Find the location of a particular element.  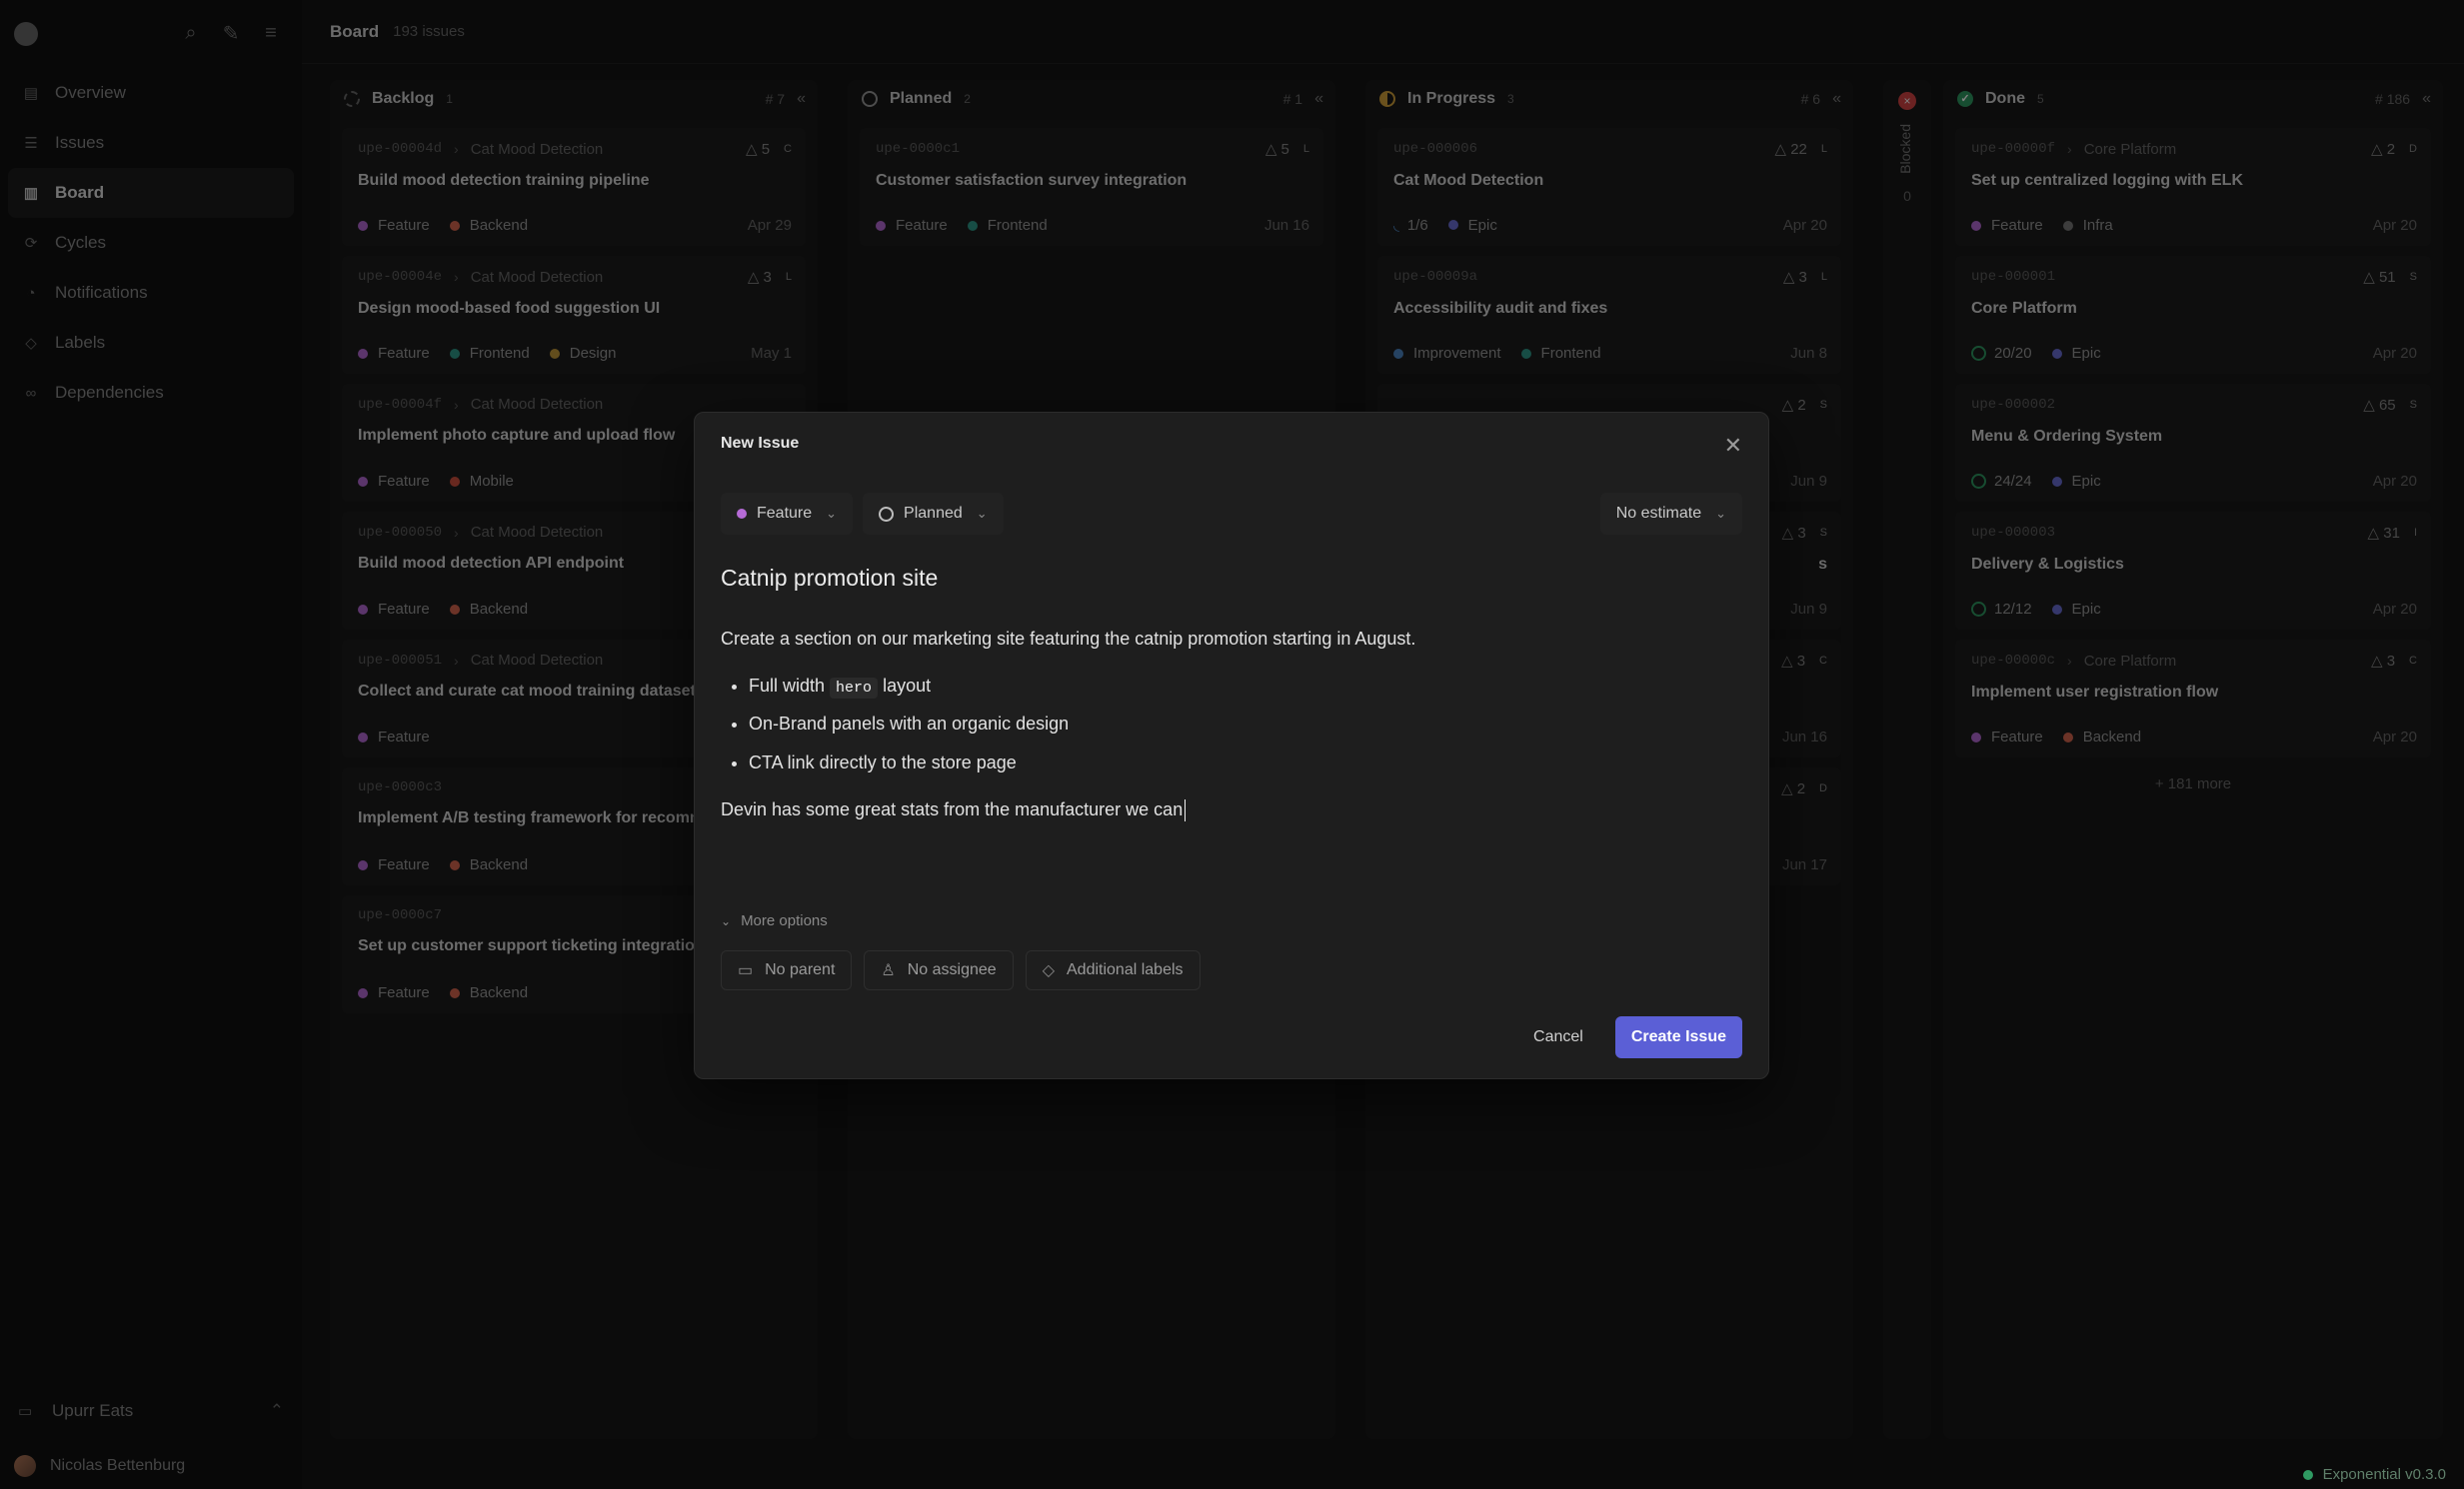

close-icon: ✕ is located at coordinates (1733, 446).